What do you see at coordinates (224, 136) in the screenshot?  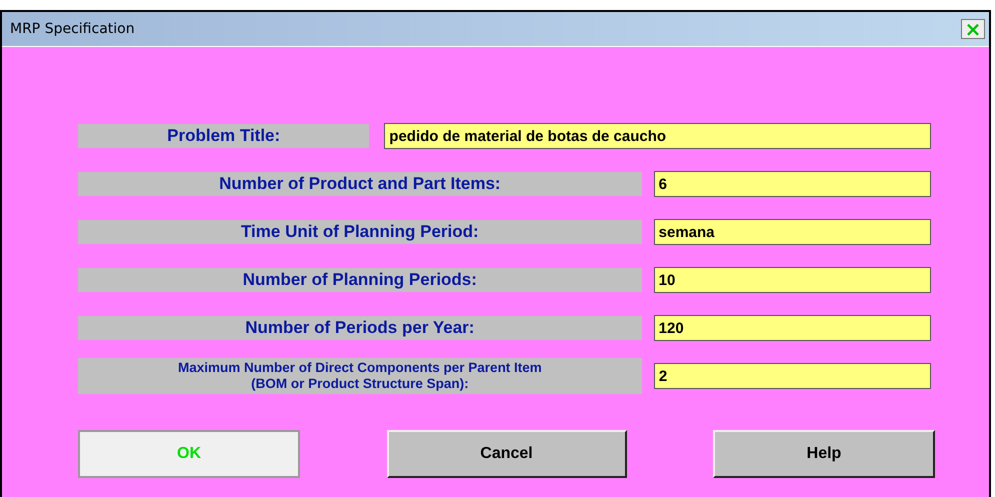 I see `field-label: Problem Title:` at bounding box center [224, 136].